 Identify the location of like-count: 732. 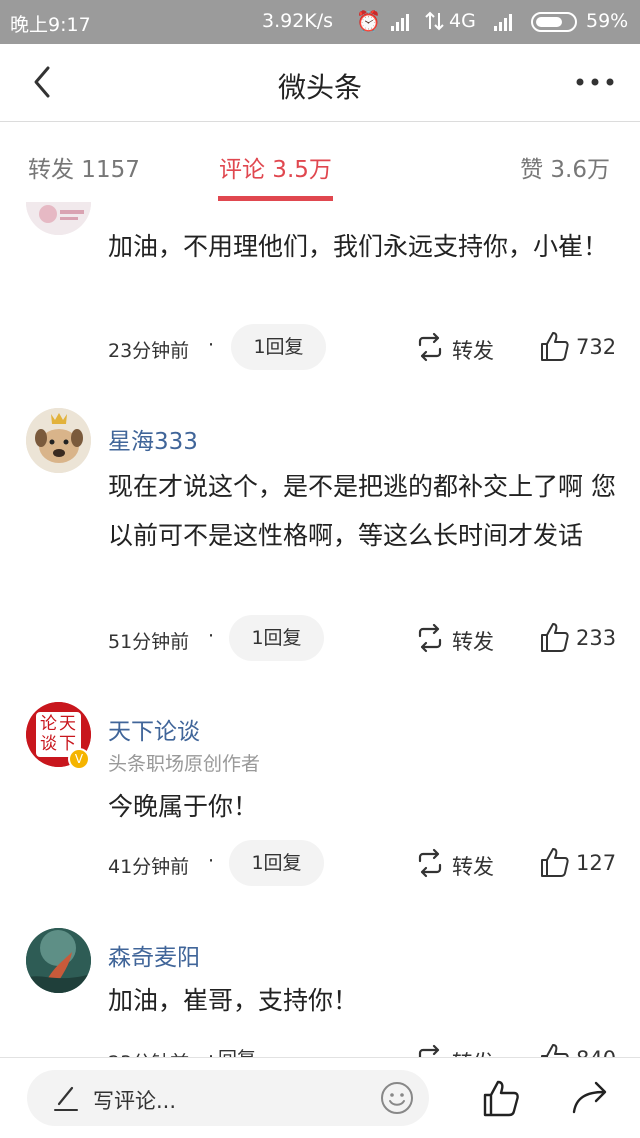
(596, 347).